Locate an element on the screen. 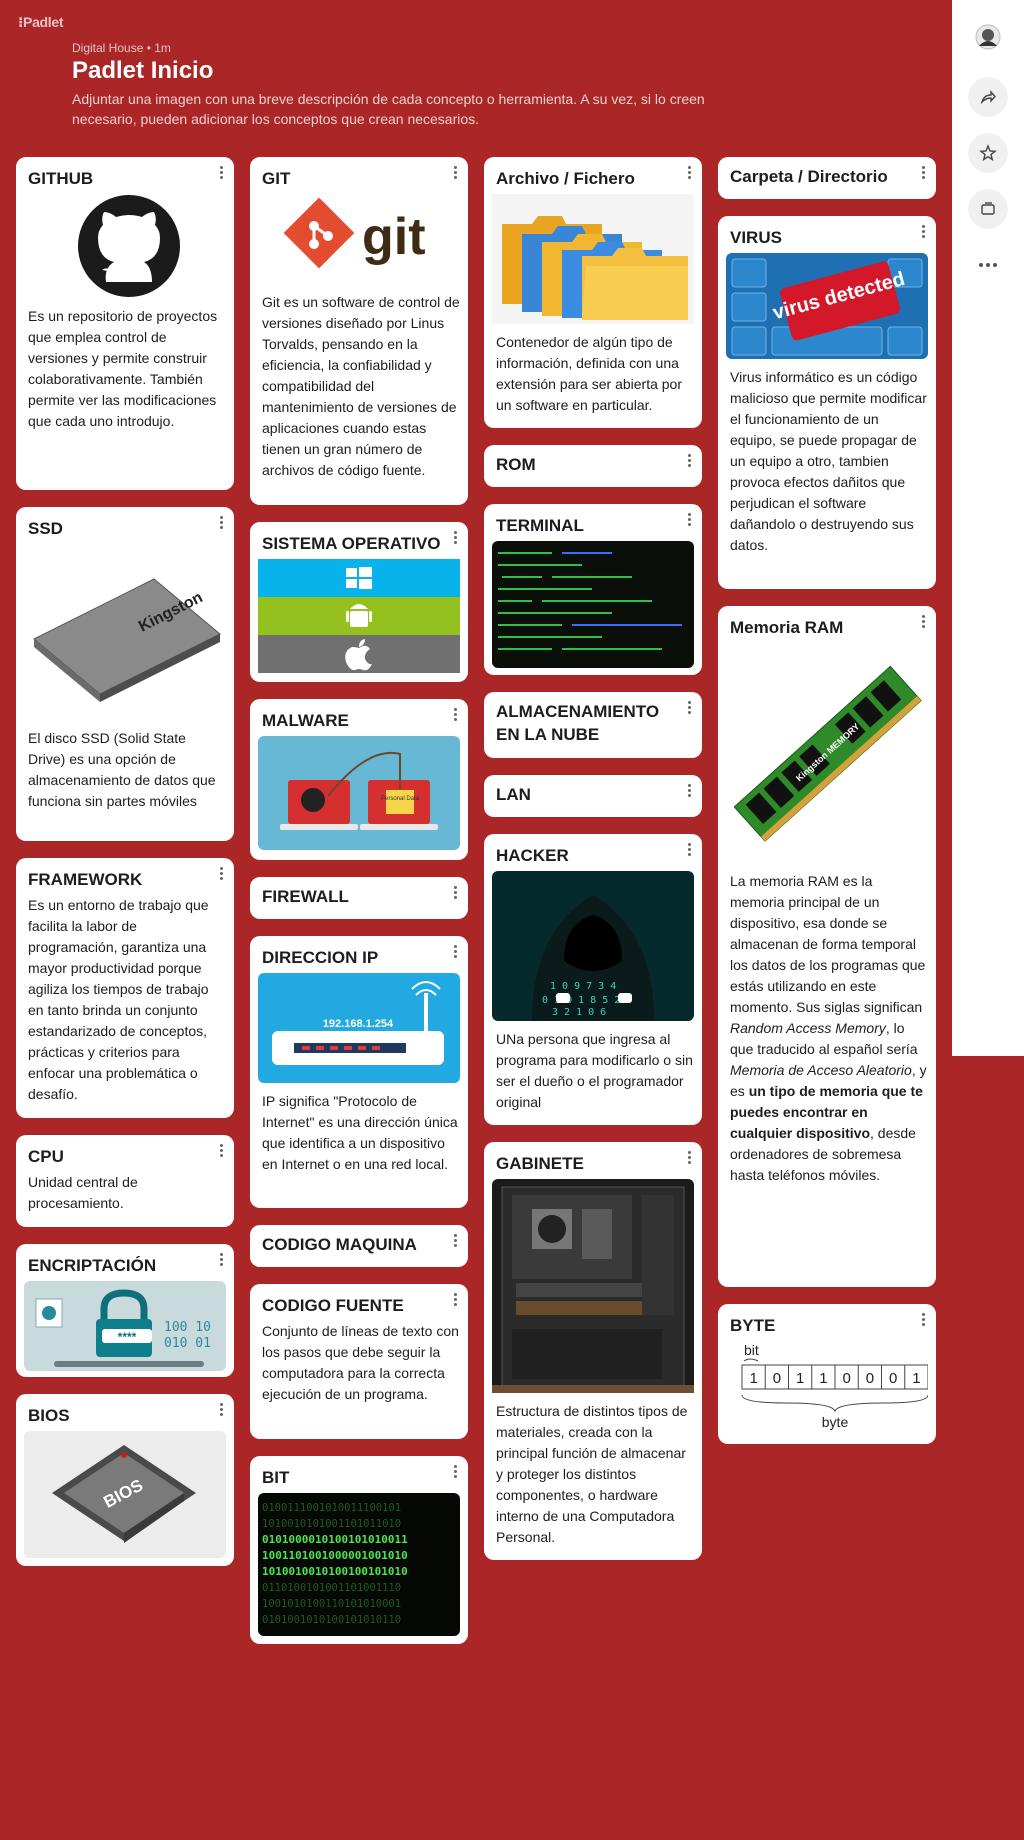 Image resolution: width=1024 pixels, height=1840 pixels. card-title: TERMINAL is located at coordinates (540, 525).